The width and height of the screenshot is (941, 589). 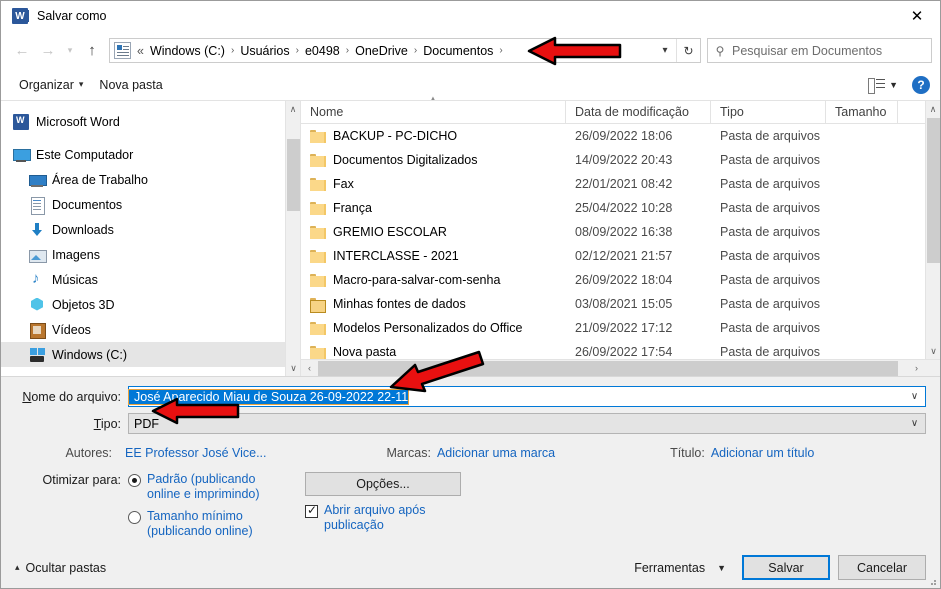 I want to click on filetype-value: PDF, so click(x=144, y=424).